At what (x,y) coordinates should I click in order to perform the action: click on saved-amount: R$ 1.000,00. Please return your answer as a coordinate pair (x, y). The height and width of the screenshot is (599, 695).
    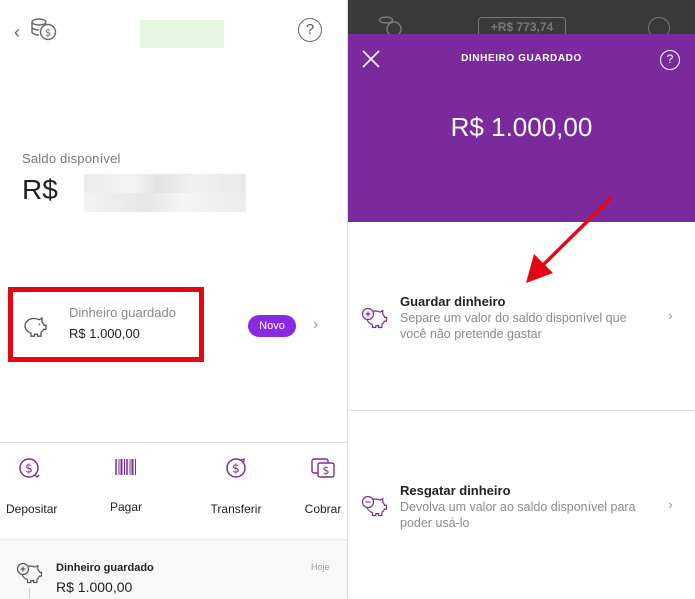
    Looking at the image, I should click on (521, 127).